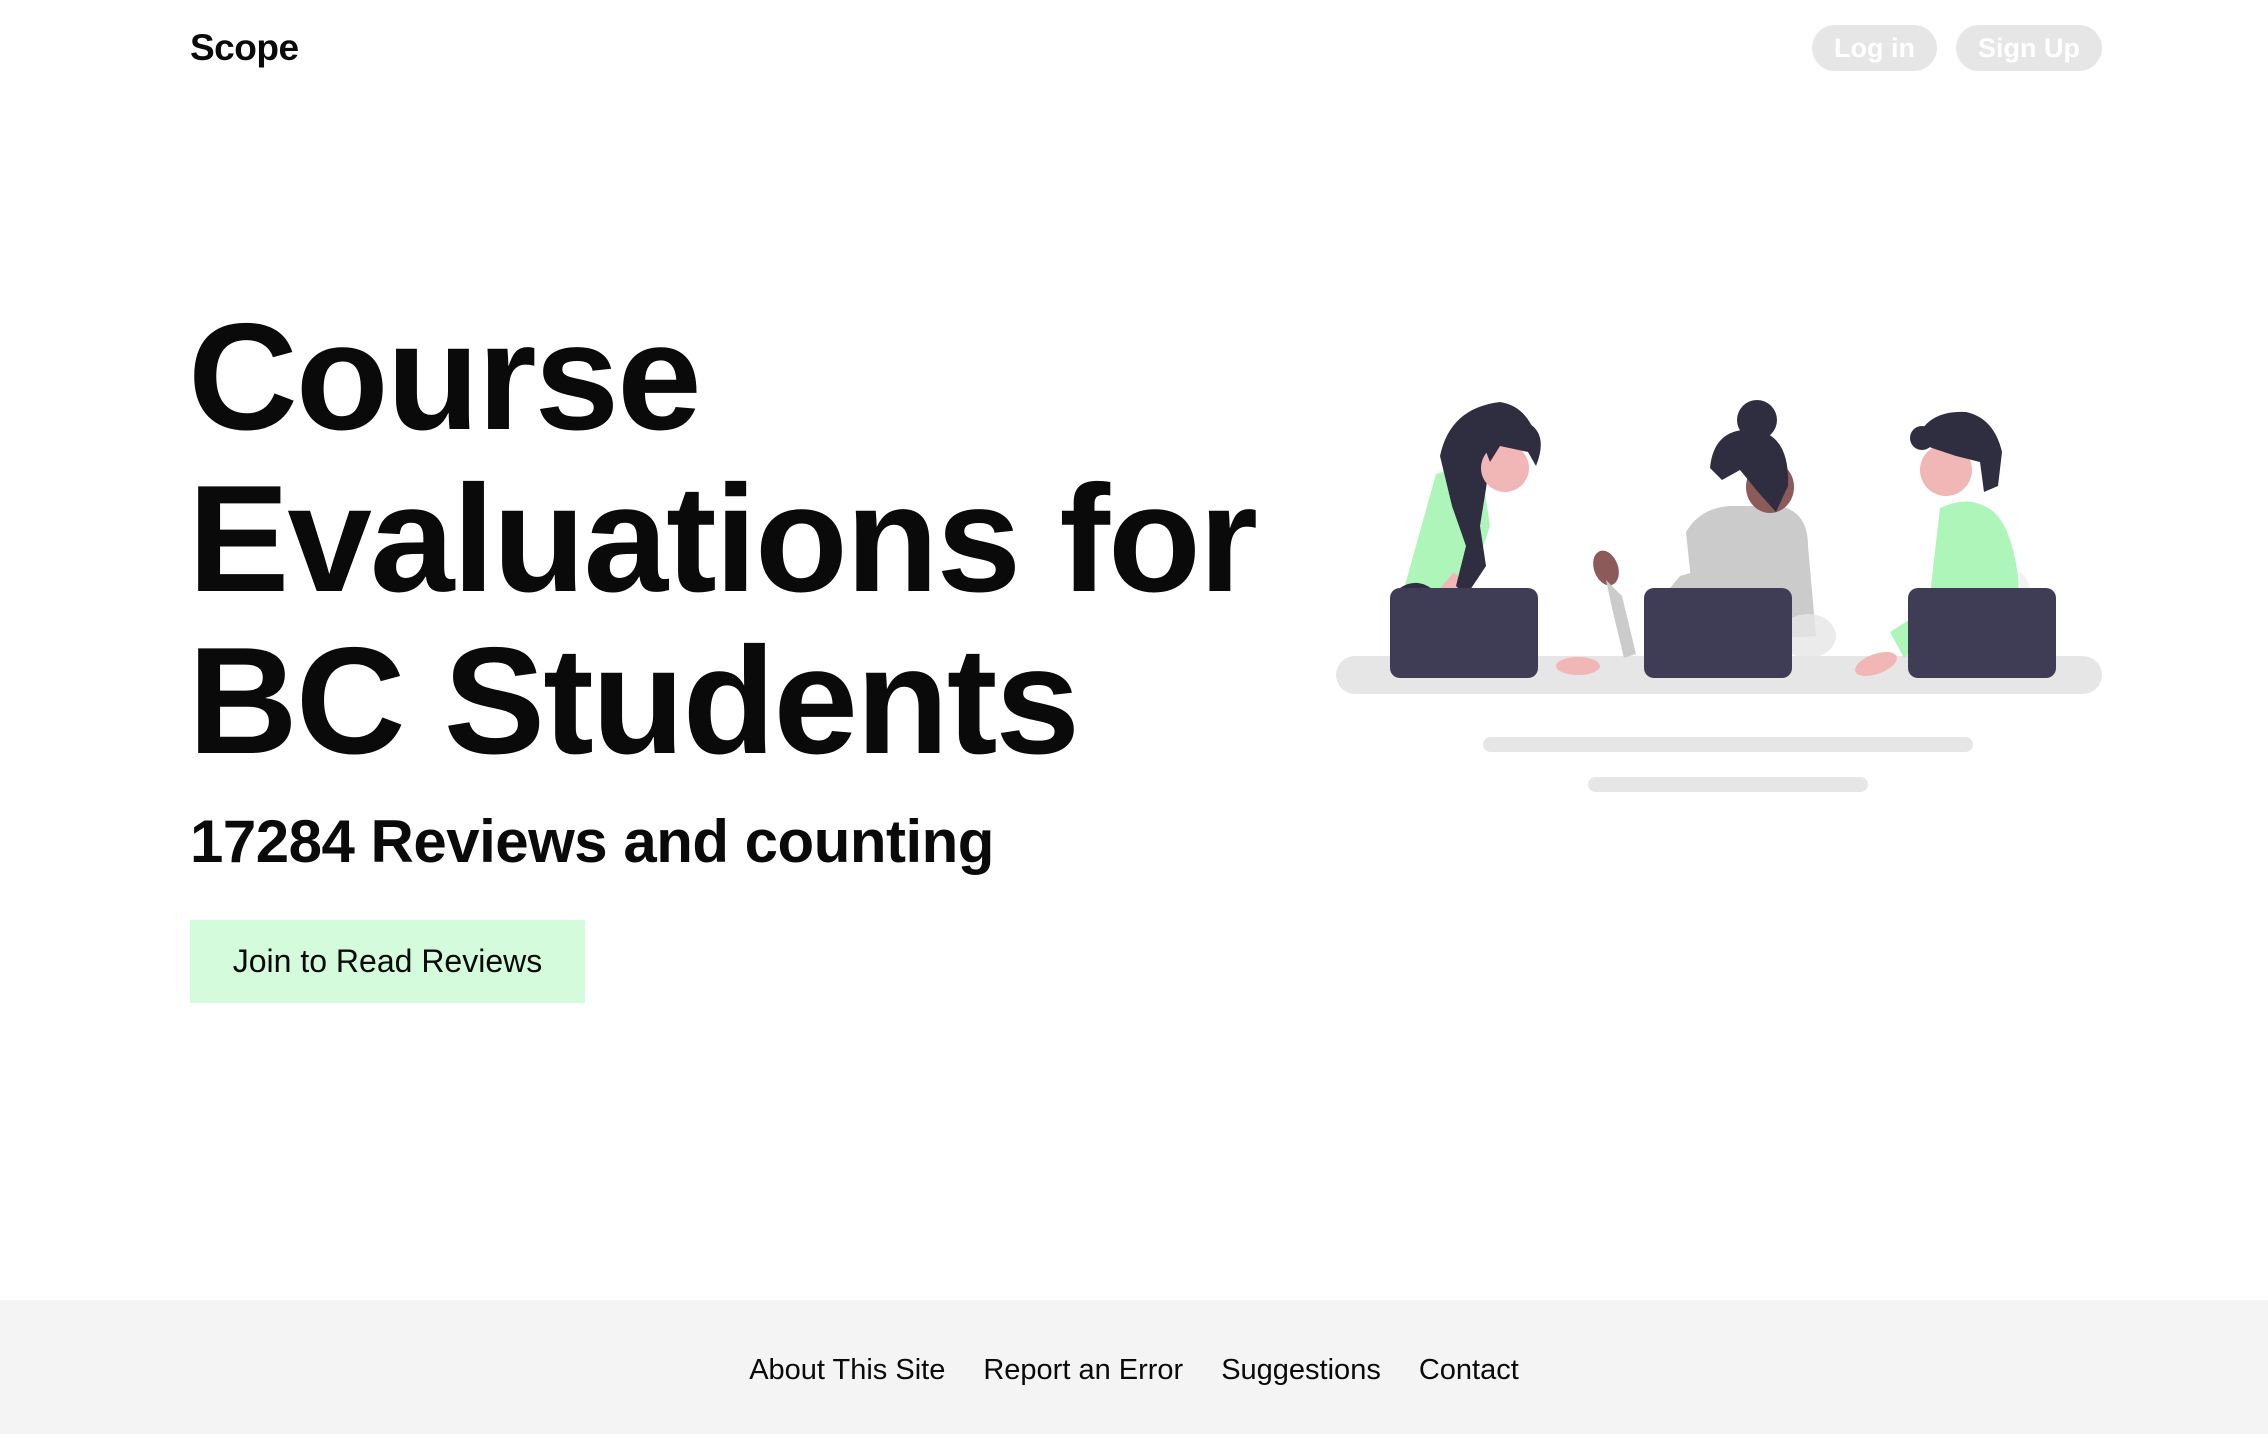  I want to click on review-count-subtitle: 17284 Reviews and counting, so click(592, 841).